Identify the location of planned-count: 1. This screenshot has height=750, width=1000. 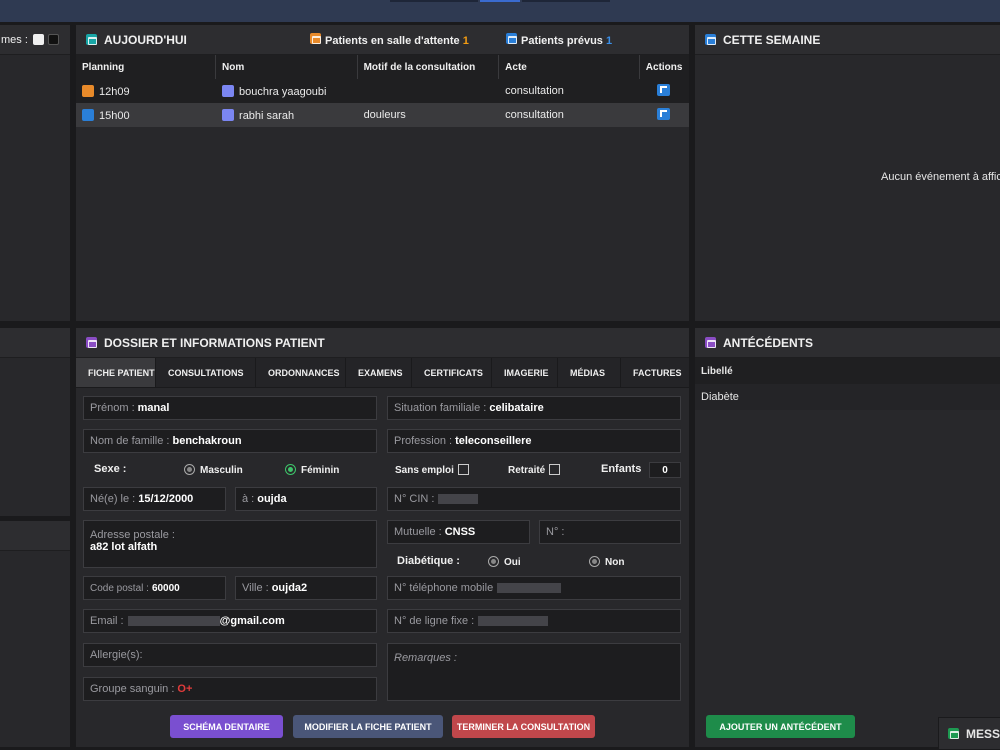
(609, 40).